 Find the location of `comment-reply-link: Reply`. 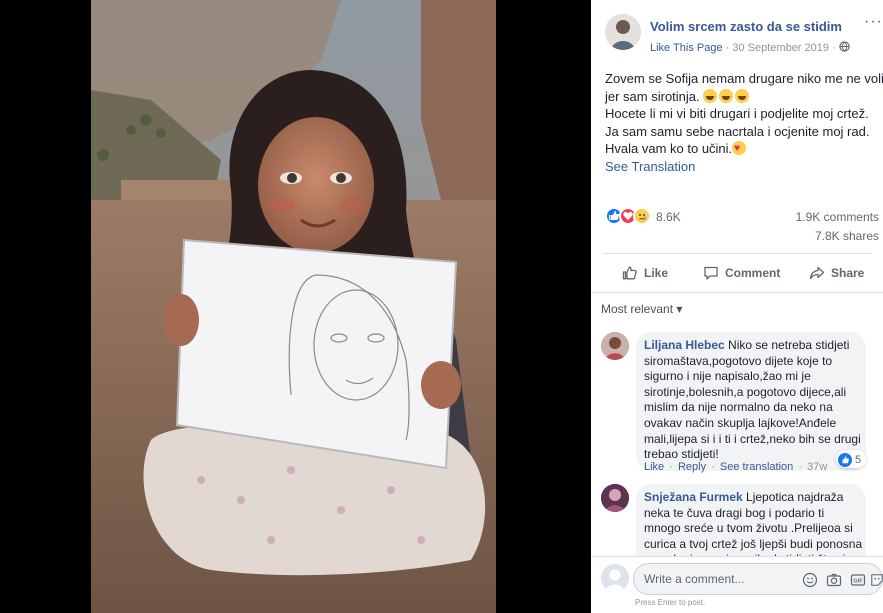

comment-reply-link: Reply is located at coordinates (692, 467).